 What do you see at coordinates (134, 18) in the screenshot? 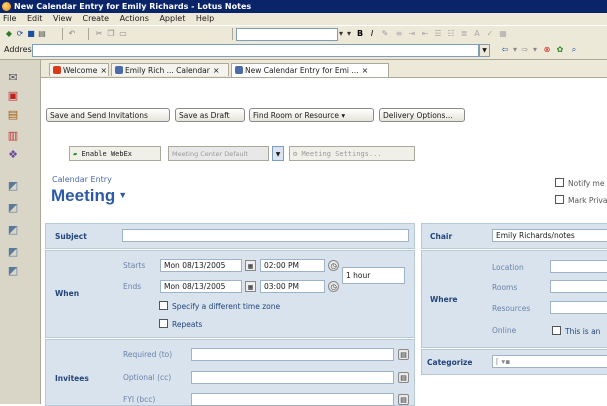
I see `menu-actions: Actions` at bounding box center [134, 18].